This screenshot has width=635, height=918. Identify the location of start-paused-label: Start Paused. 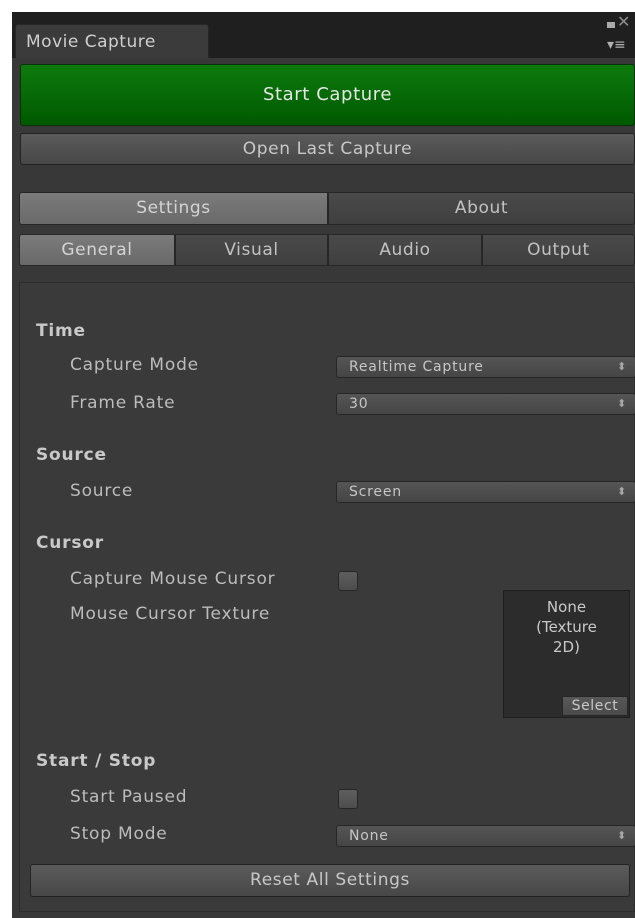
(129, 797).